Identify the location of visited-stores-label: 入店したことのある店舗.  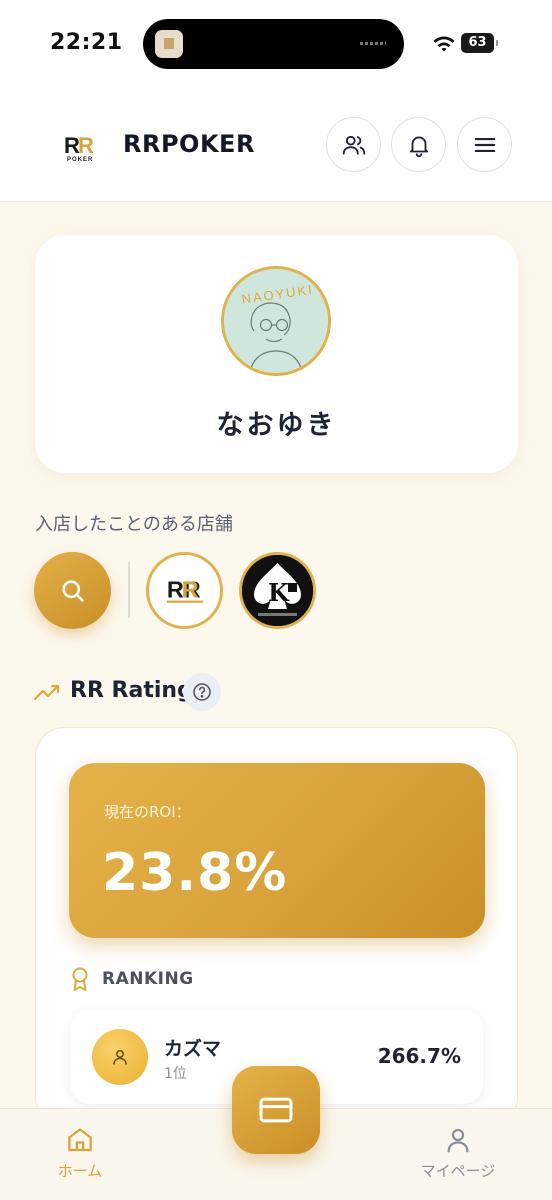
(134, 524).